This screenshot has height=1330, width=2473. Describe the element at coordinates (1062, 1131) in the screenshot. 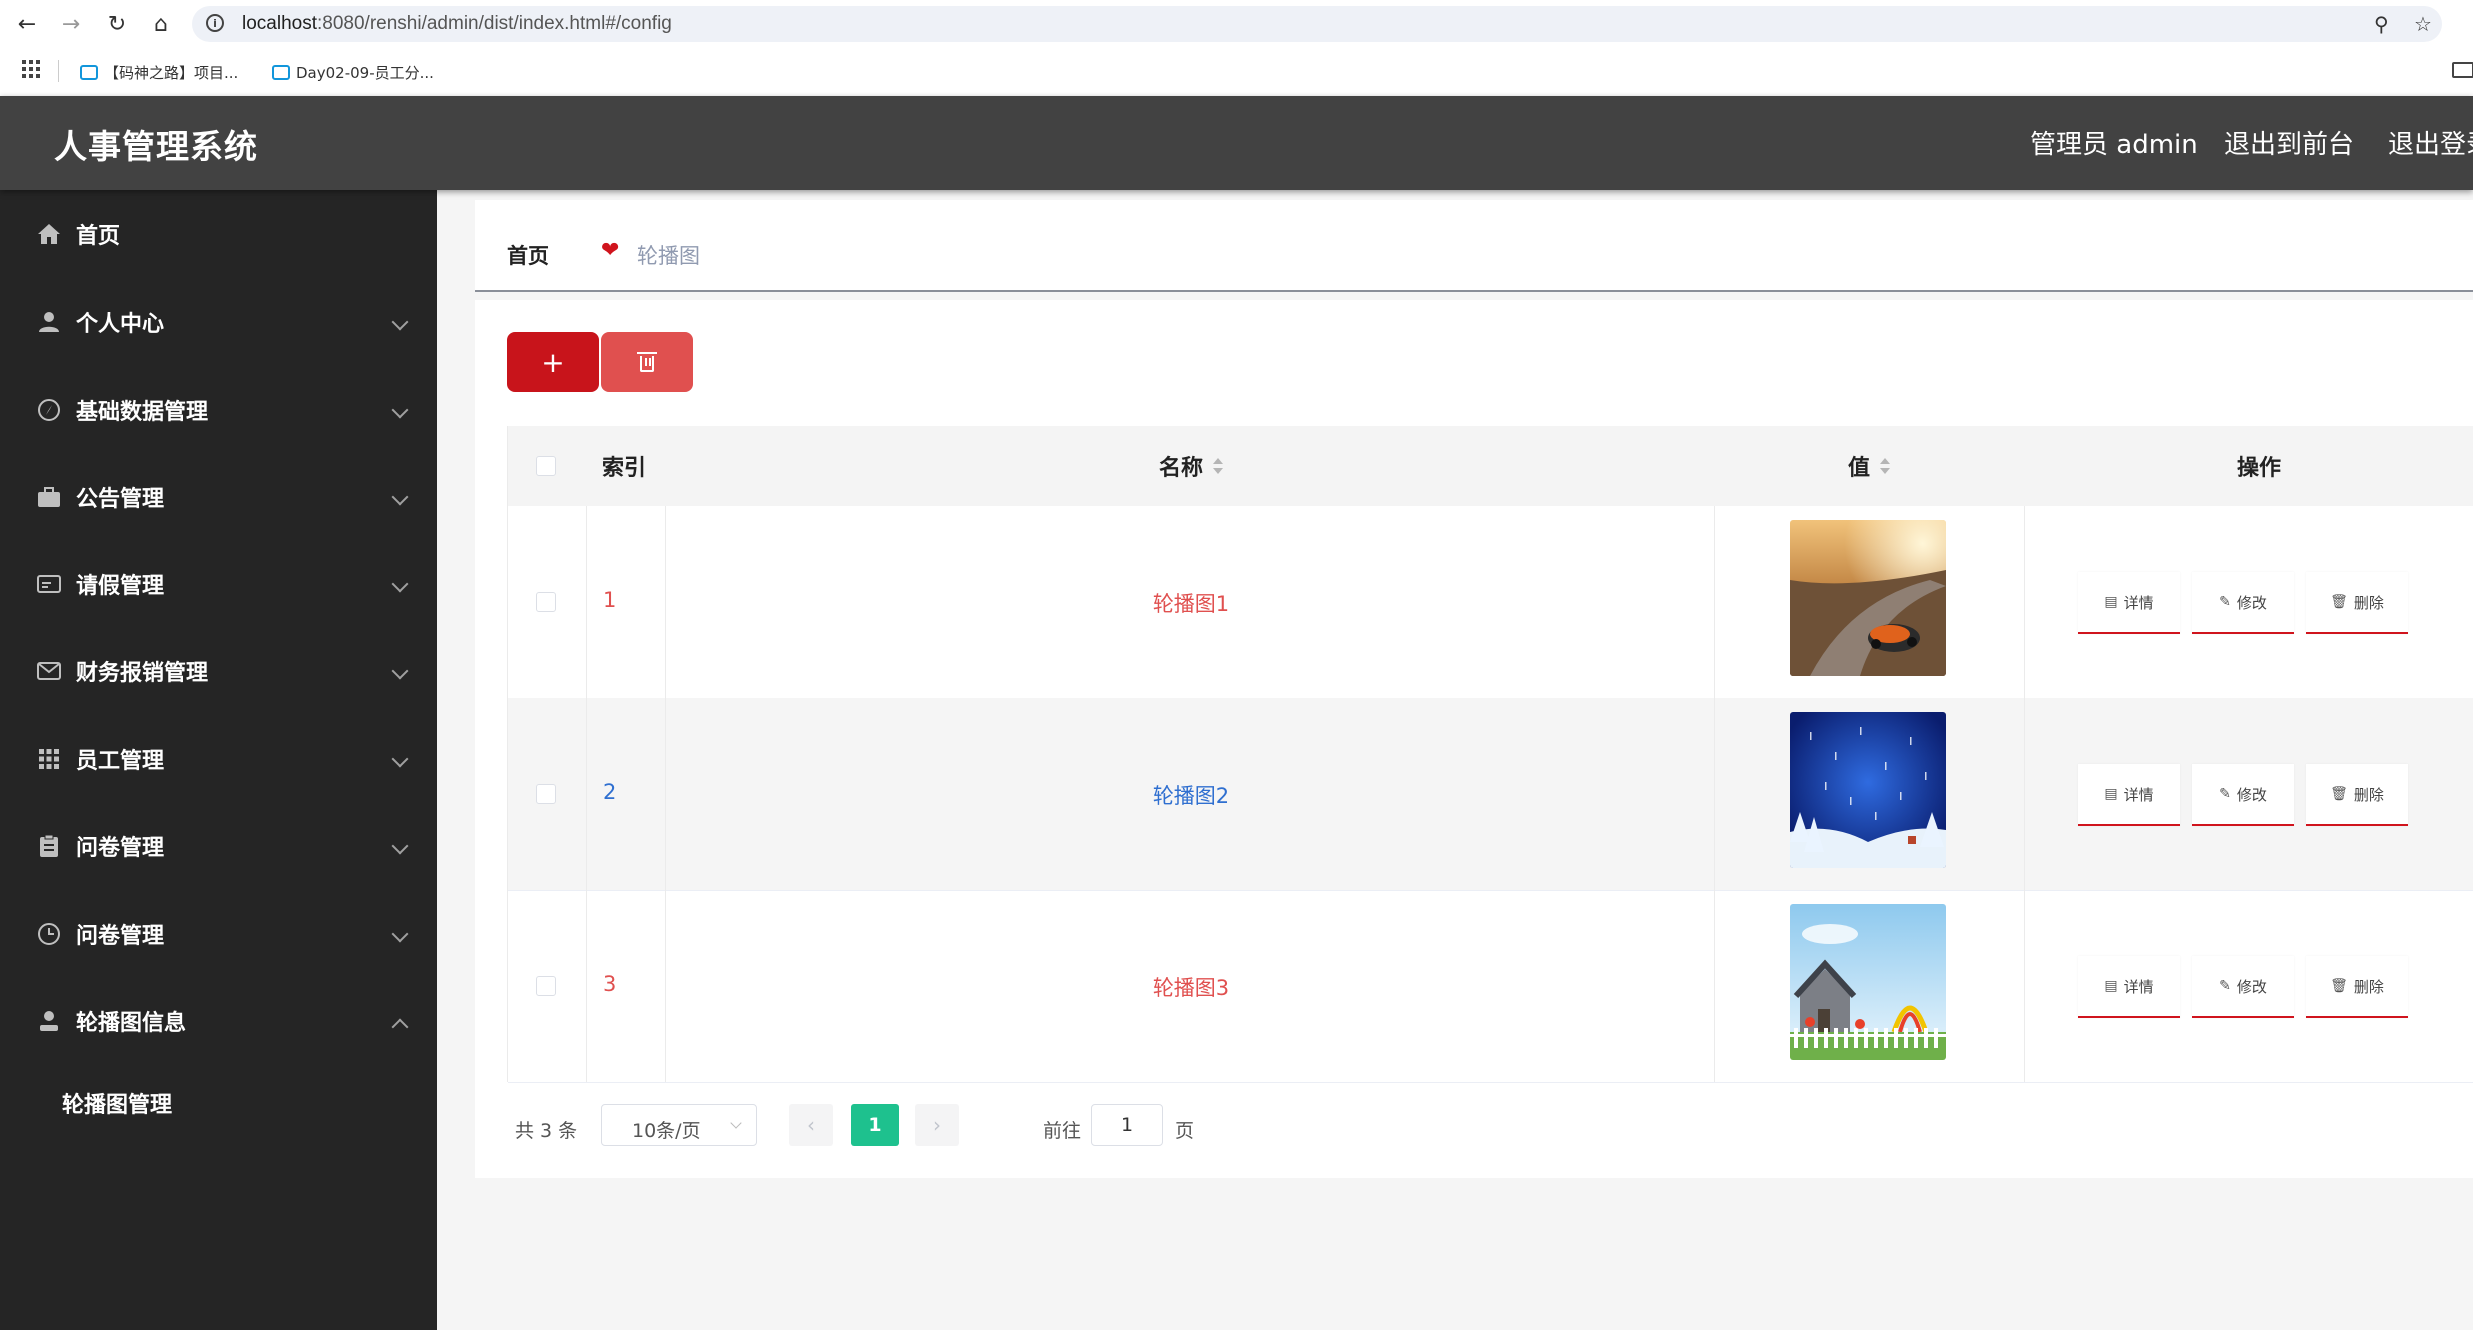

I see `goto-label: 前往` at that location.